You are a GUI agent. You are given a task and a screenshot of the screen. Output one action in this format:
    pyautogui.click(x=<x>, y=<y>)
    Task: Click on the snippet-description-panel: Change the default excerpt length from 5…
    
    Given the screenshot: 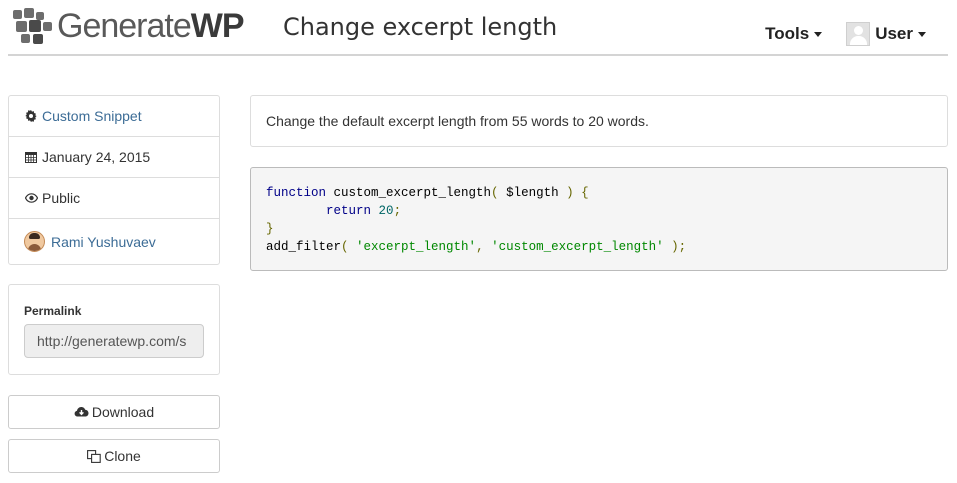 What is the action you would take?
    pyautogui.click(x=599, y=121)
    